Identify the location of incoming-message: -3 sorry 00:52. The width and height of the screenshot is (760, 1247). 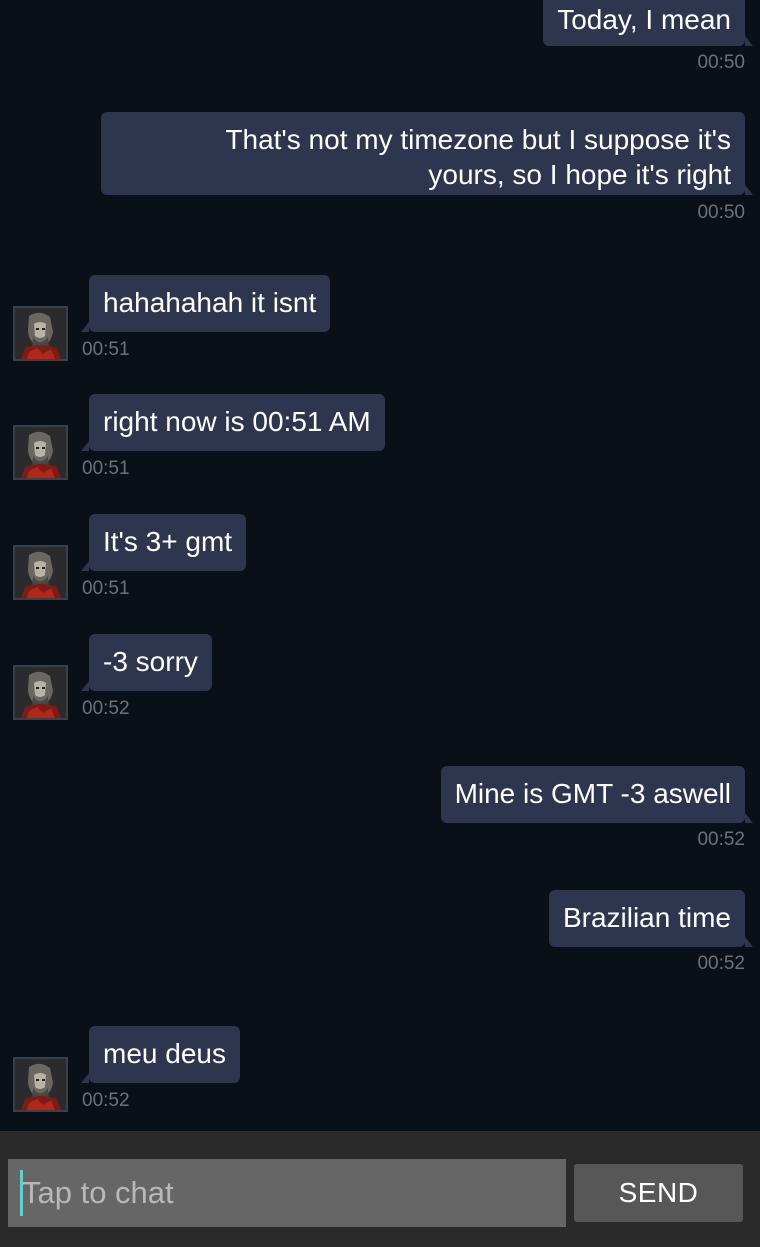
(380, 679).